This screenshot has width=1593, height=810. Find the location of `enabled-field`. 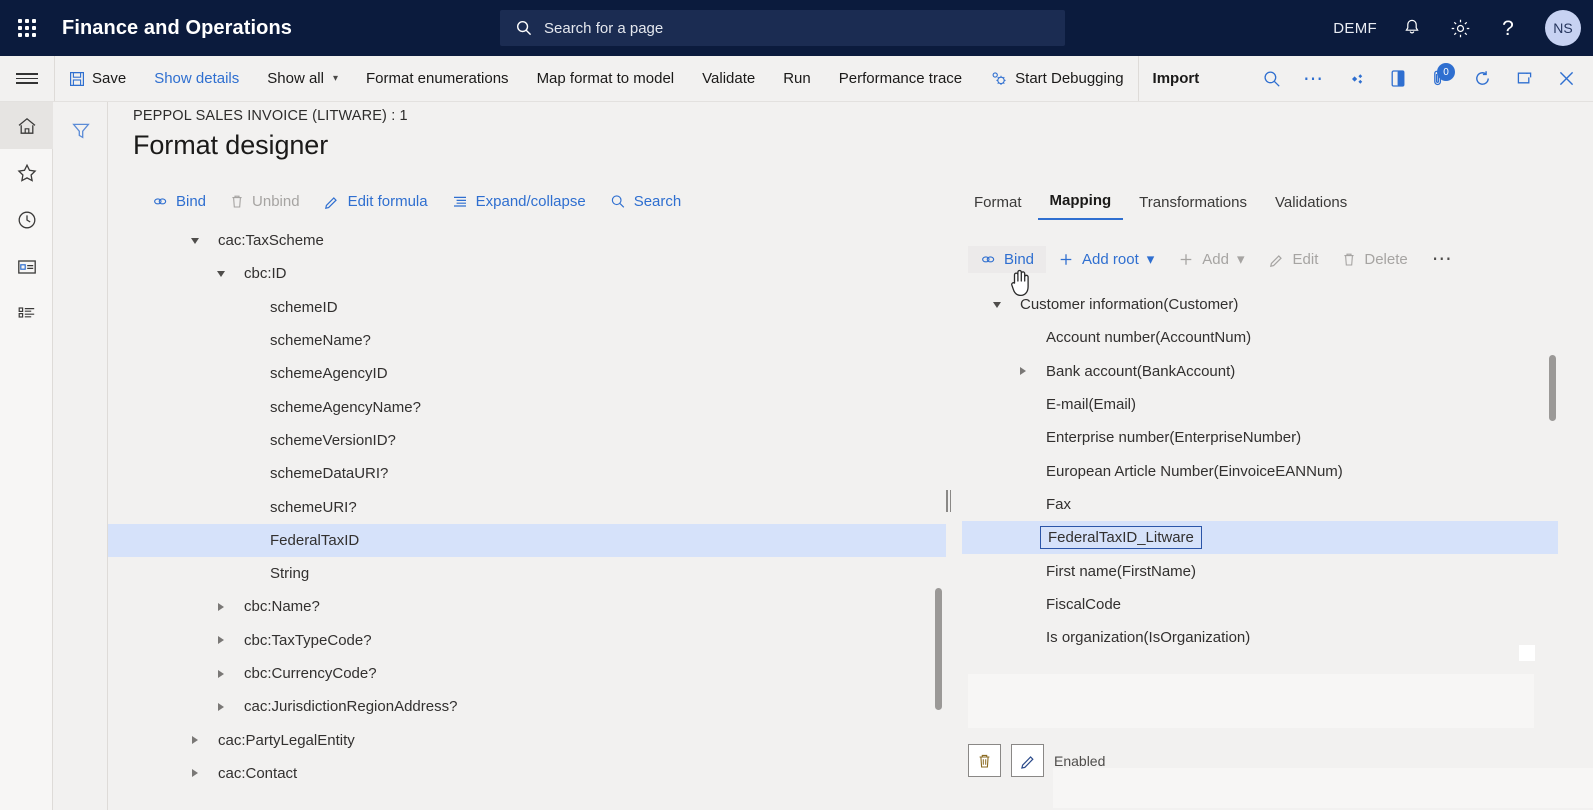

enabled-field is located at coordinates (1323, 788).